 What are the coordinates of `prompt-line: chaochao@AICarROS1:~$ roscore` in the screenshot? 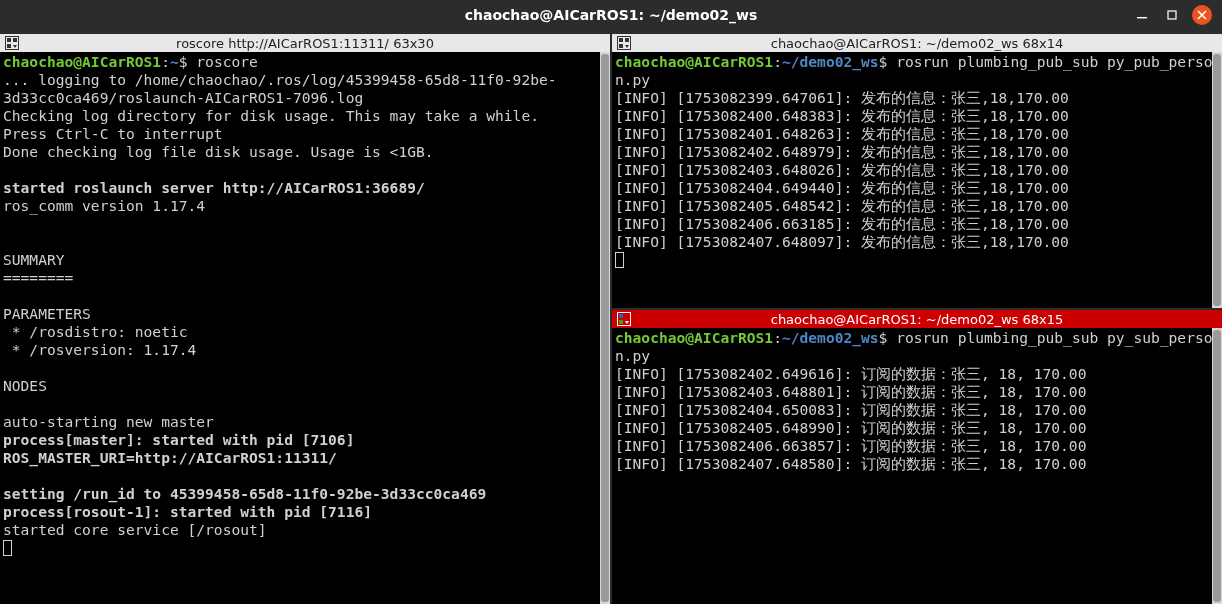 It's located at (131, 62).